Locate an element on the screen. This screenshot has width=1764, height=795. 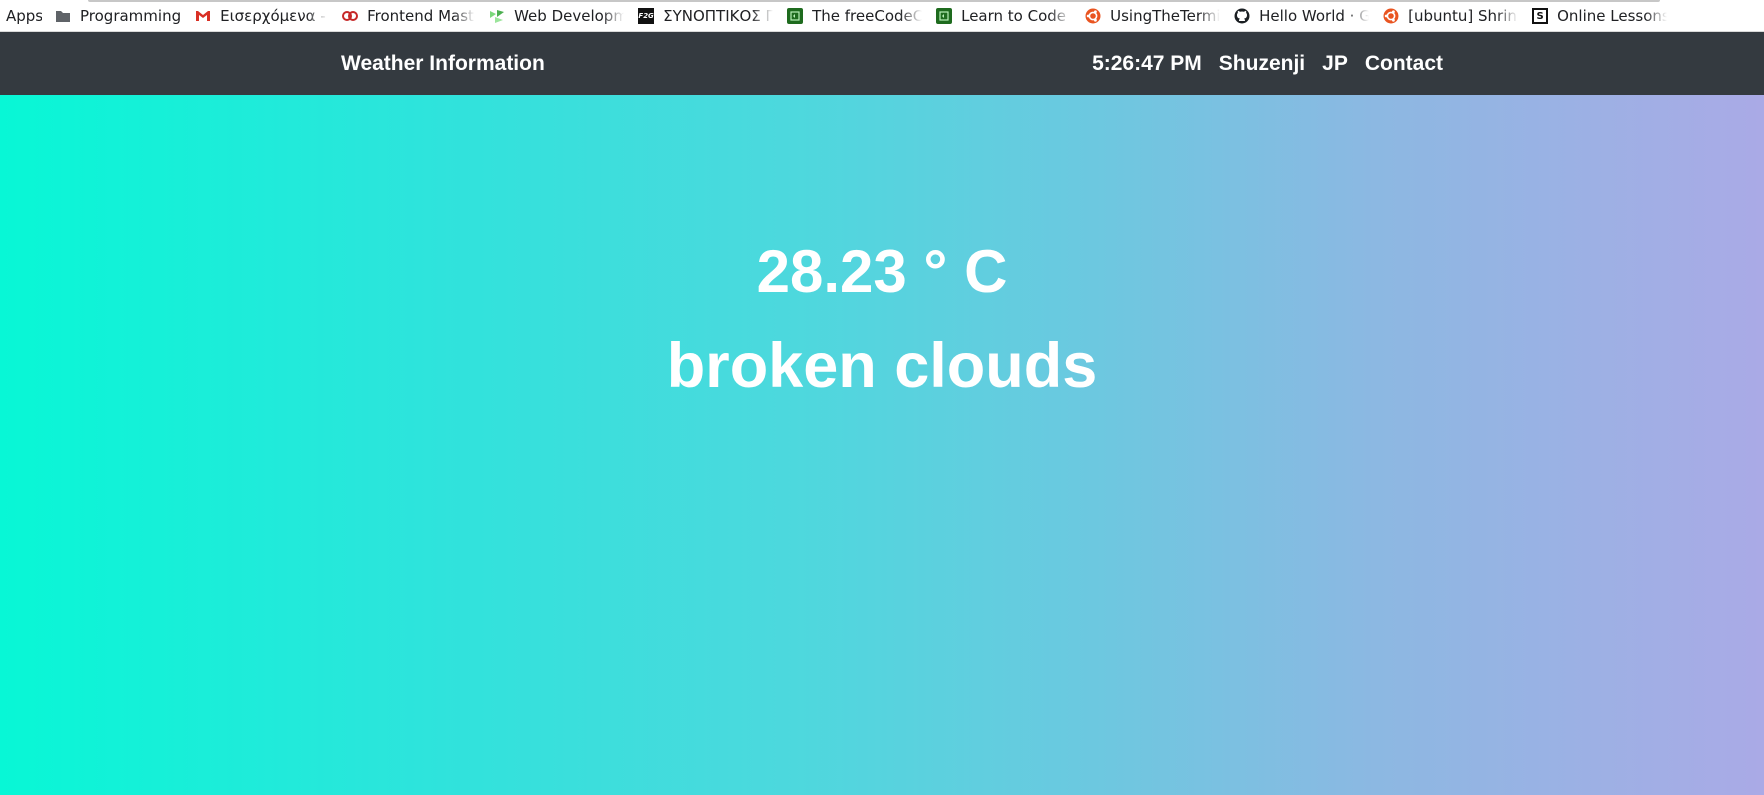
bookmark-apps: Apps is located at coordinates (24, 15).